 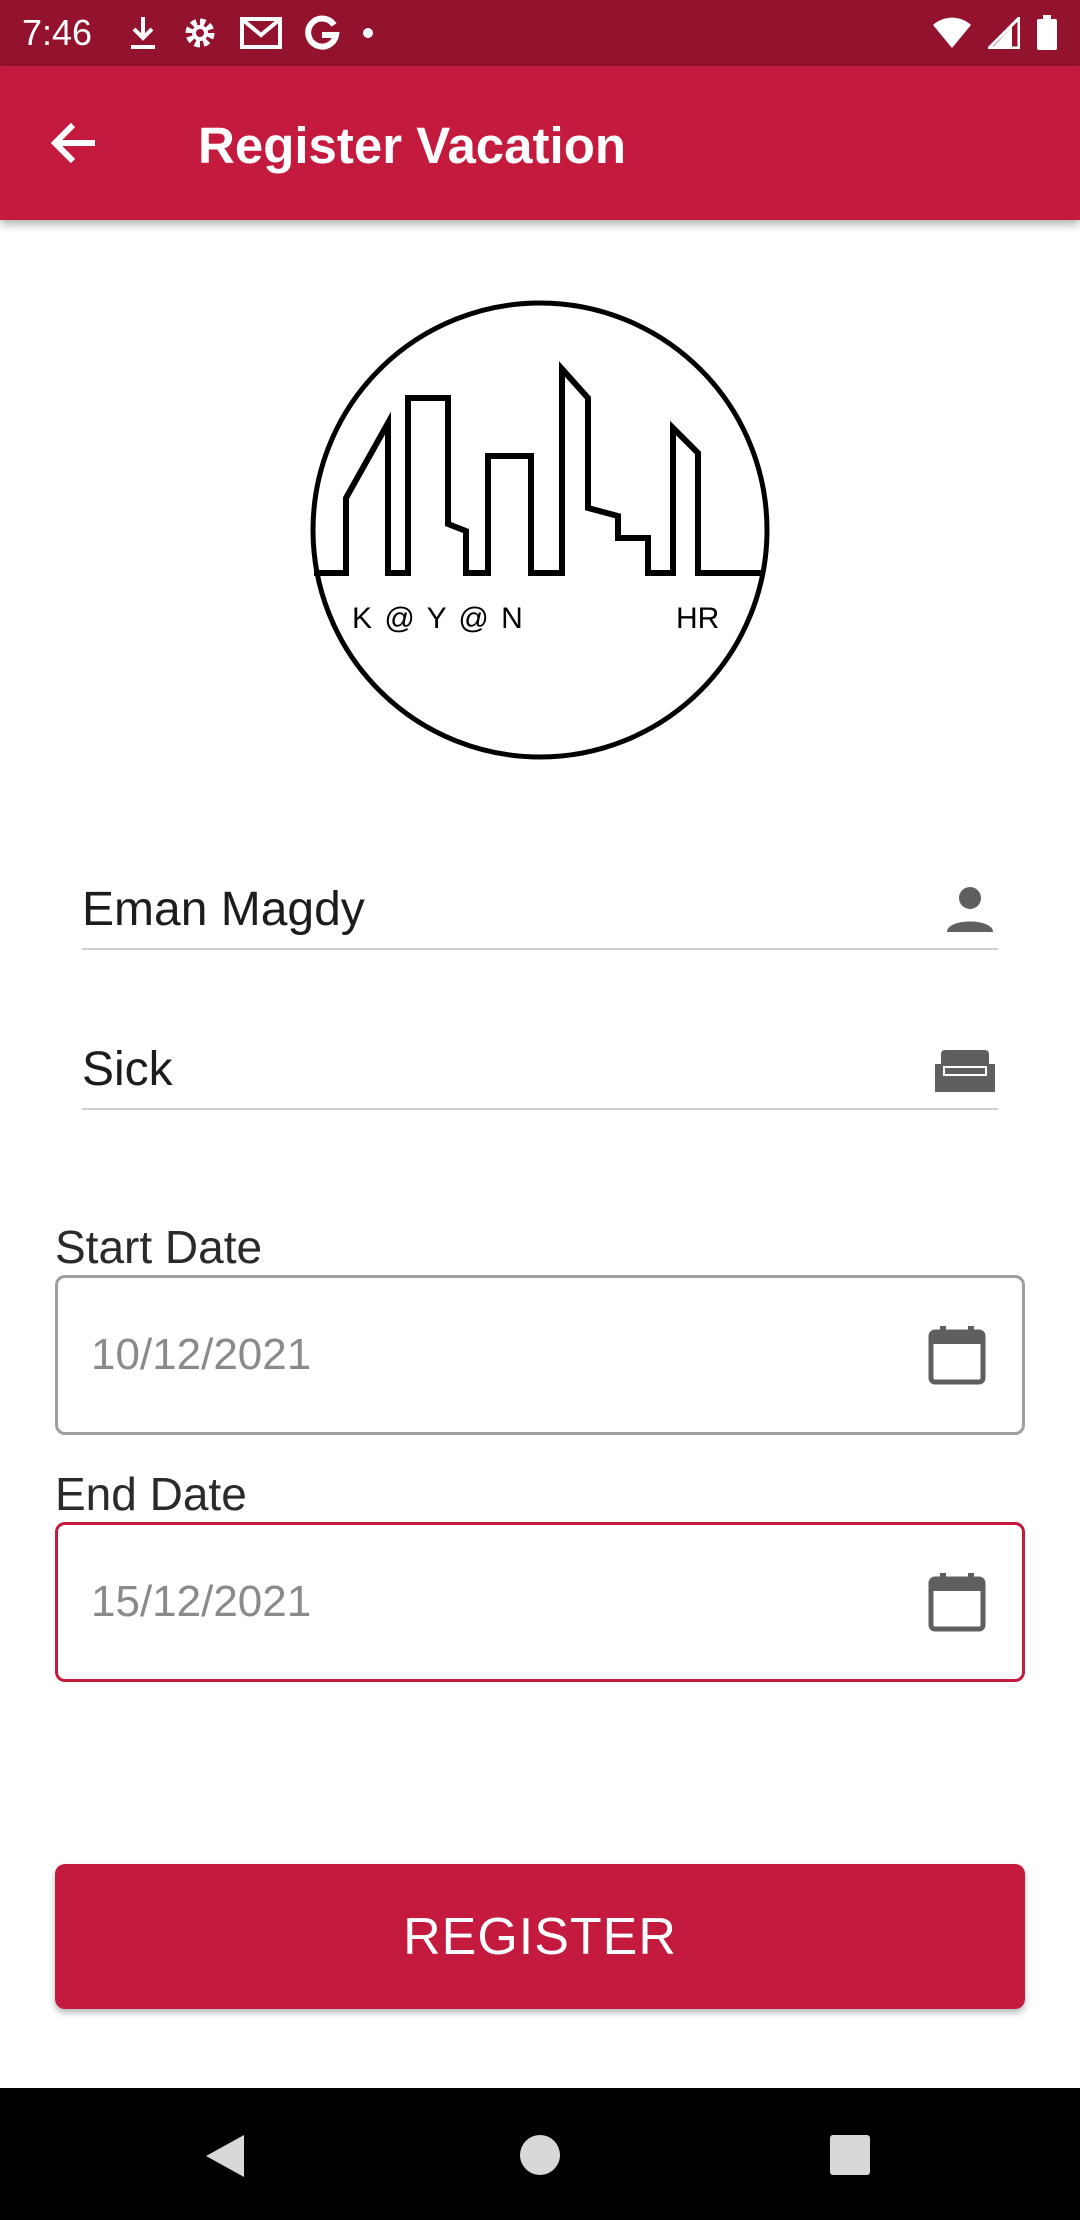 I want to click on system-icons, so click(x=995, y=33).